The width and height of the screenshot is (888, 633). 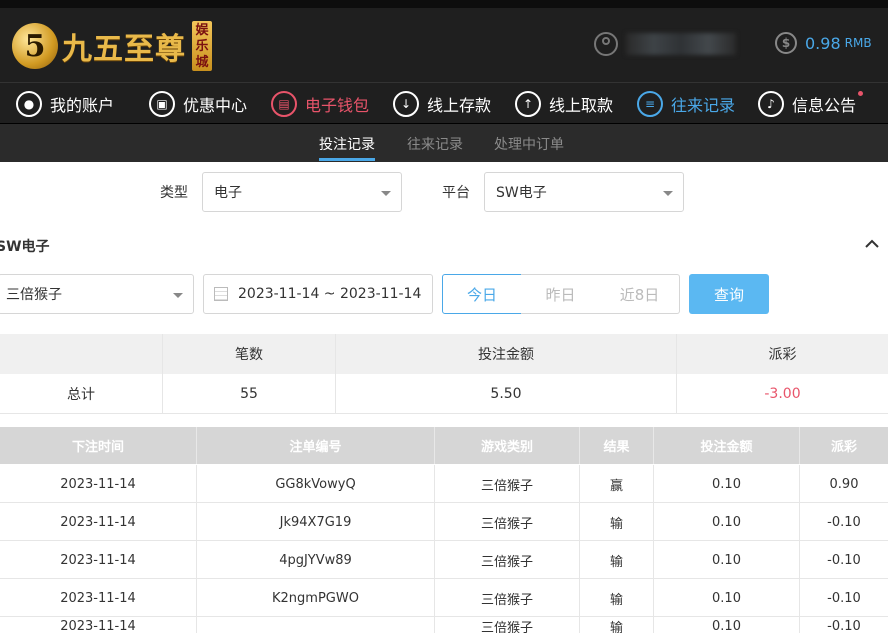 I want to click on records-header-row: 下注时间 注单编号 游戏类别 结果 投注金额 派彩, so click(x=444, y=445).